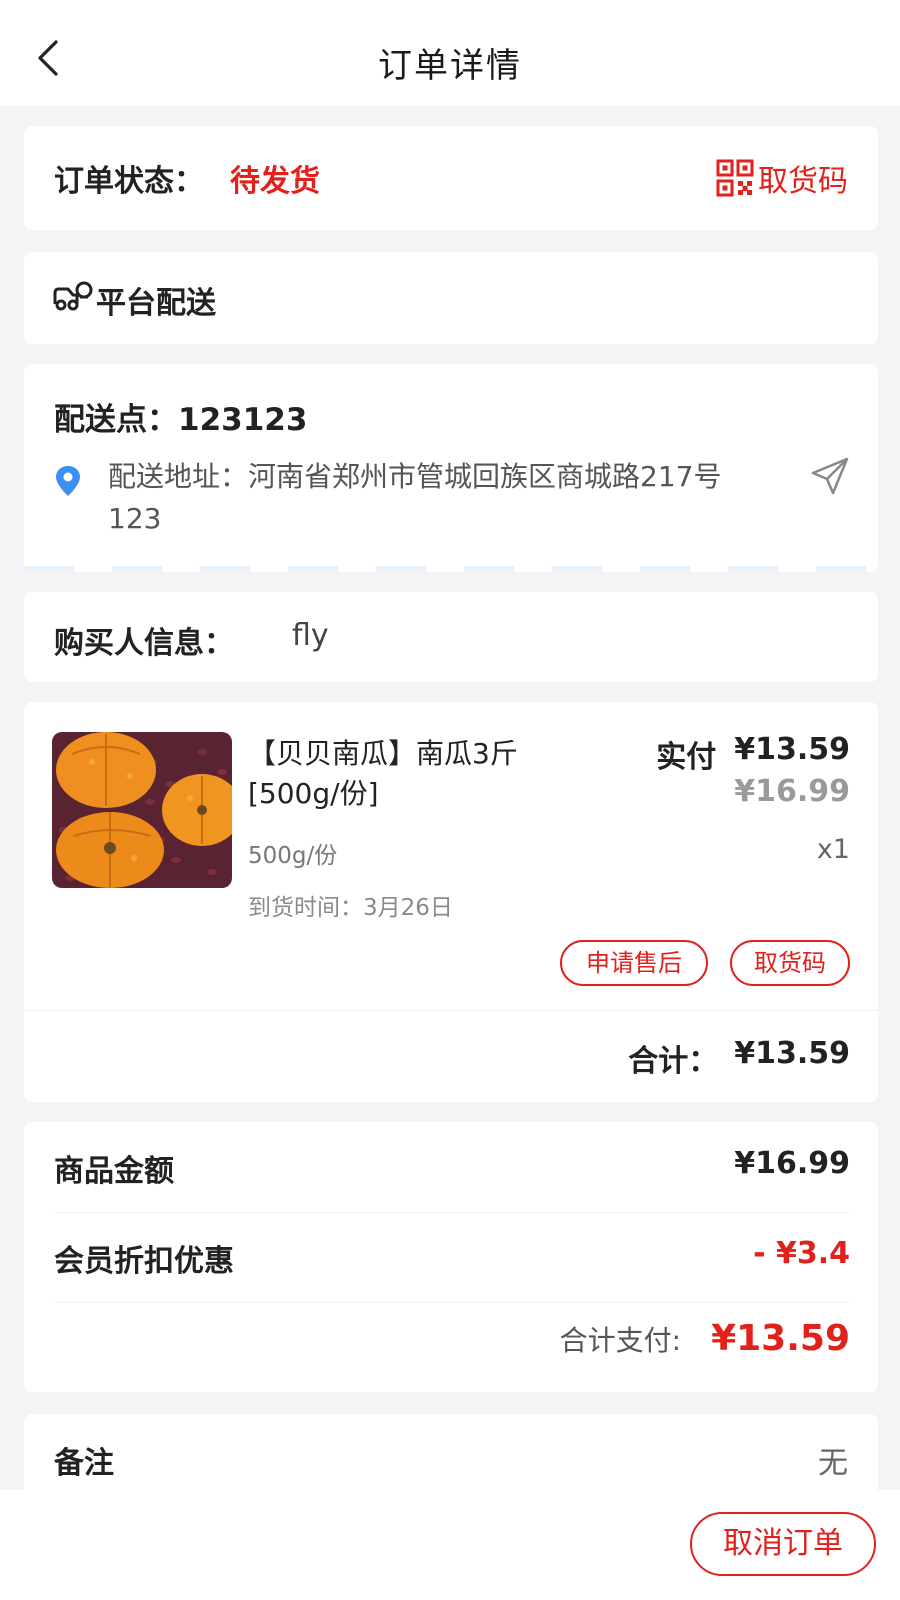 The width and height of the screenshot is (900, 1600). What do you see at coordinates (803, 181) in the screenshot?
I see `pickup-code-label: 取货码` at bounding box center [803, 181].